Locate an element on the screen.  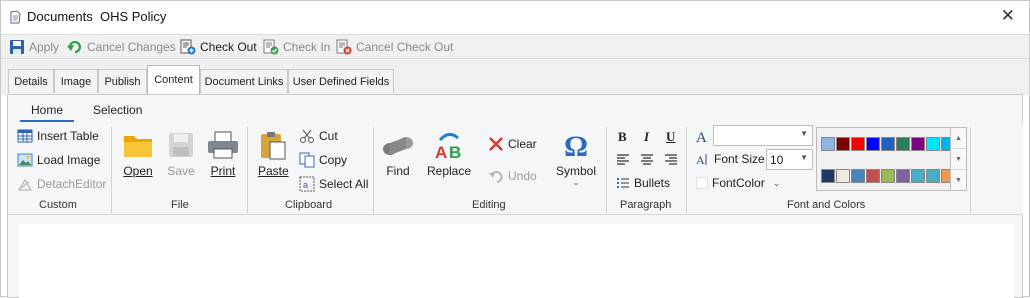
replace-button: AB Replace is located at coordinates (449, 154).